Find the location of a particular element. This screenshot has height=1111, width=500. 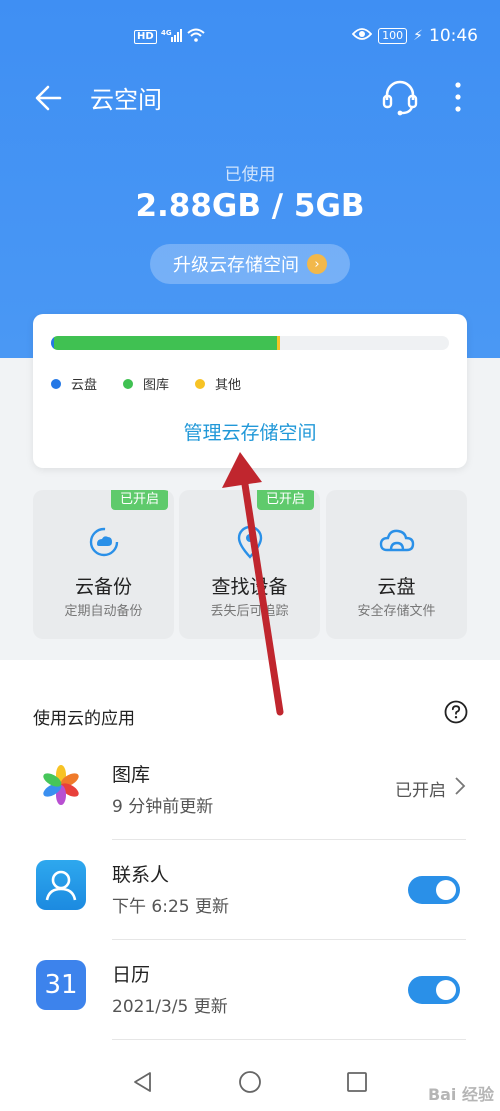

app-row-contacts: 联系人 下午 6:25 更新 is located at coordinates (250, 890).